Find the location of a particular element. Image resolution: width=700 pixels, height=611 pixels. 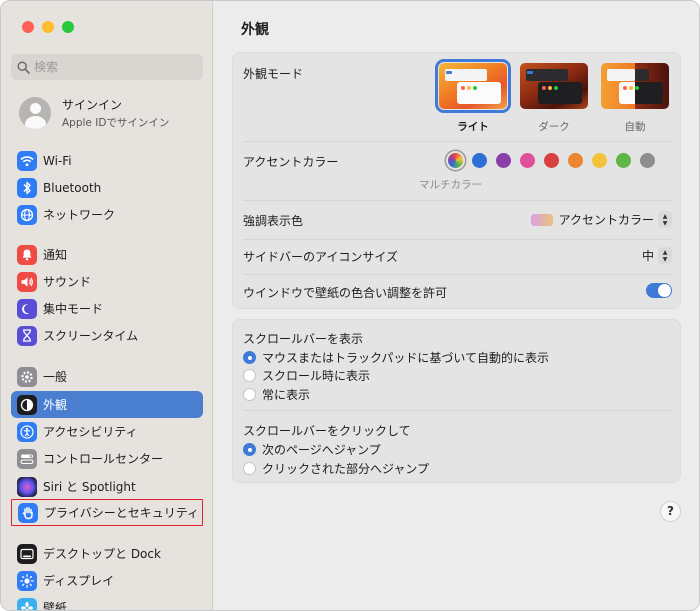

highlight-color-popup: アクセントカラー ▲ ▼ is located at coordinates (601, 219).